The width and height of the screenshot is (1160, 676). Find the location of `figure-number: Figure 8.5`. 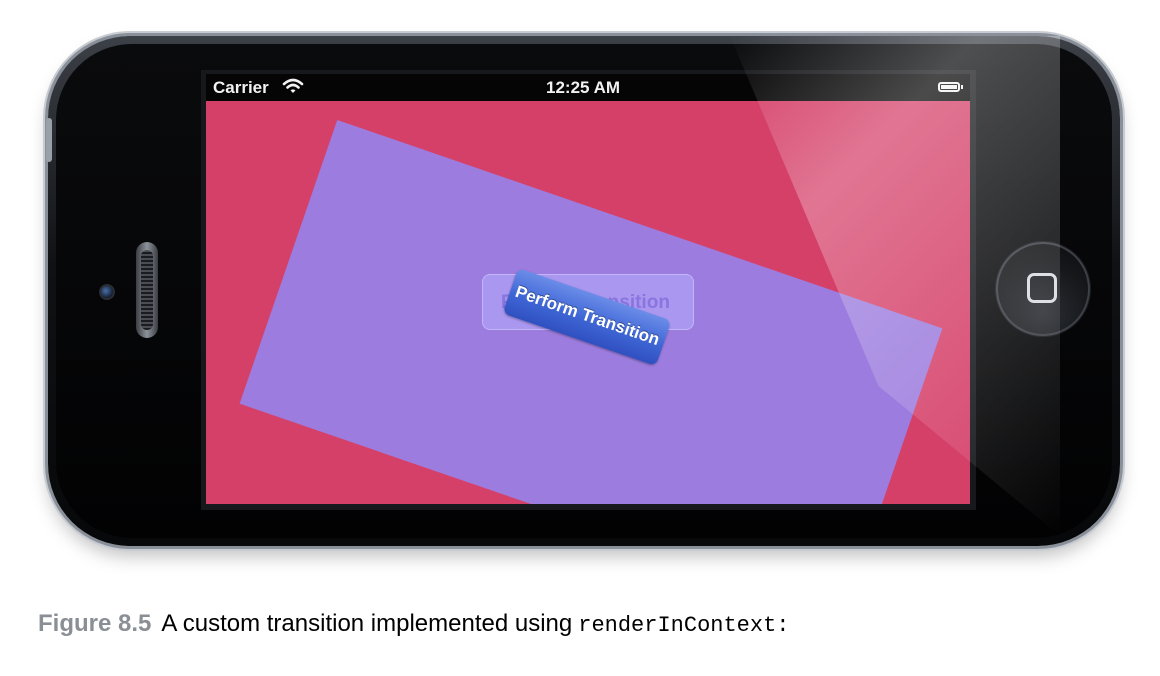

figure-number: Figure 8.5 is located at coordinates (95, 623).